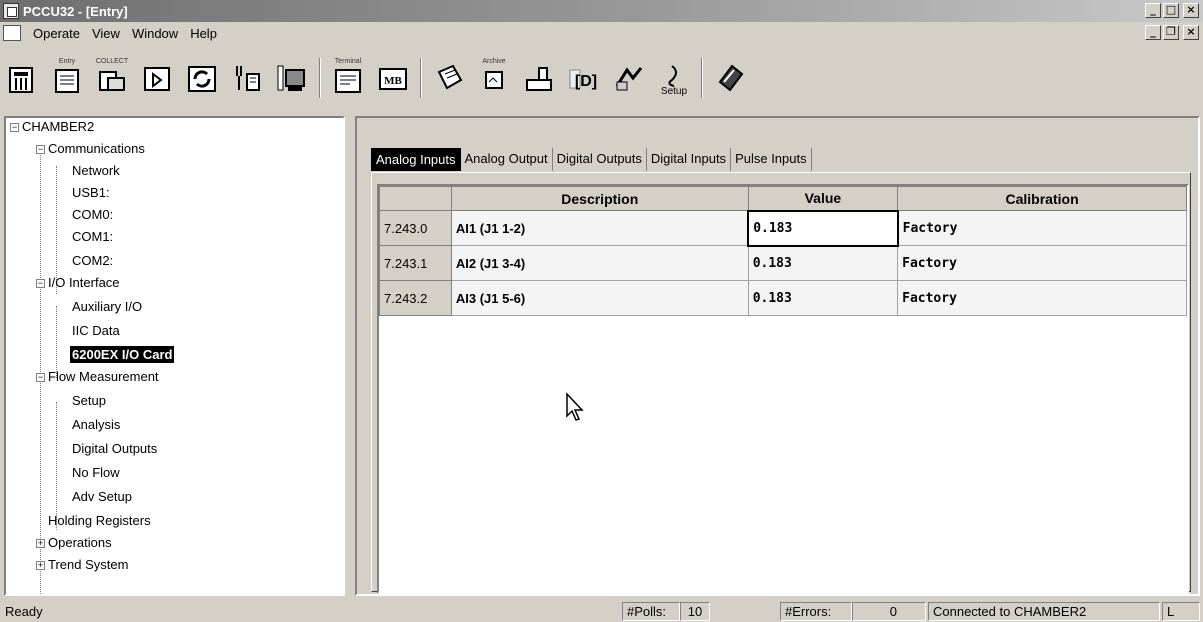 The width and height of the screenshot is (1203, 622). I want to click on tree-label: Holding Registers, so click(99, 520).